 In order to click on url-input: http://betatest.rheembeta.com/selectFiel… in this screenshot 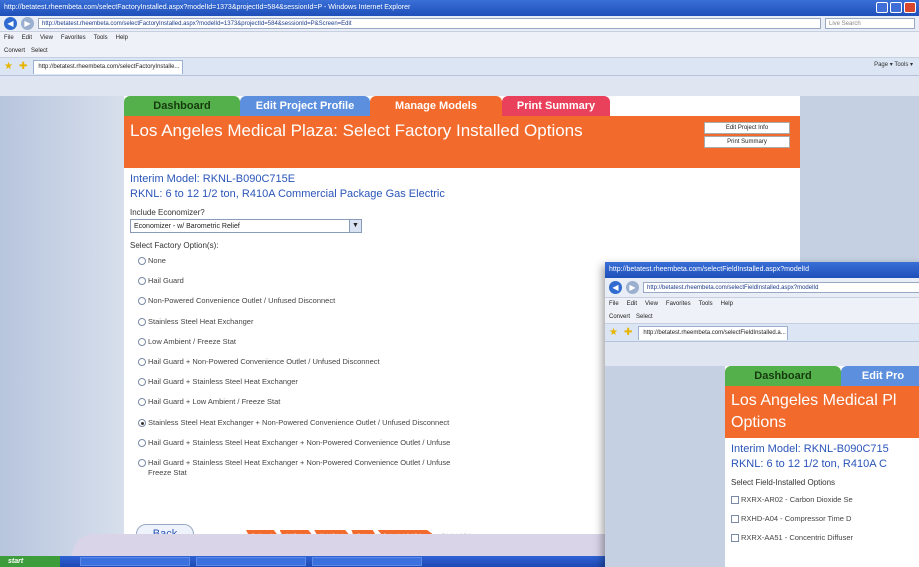, I will do `click(781, 287)`.